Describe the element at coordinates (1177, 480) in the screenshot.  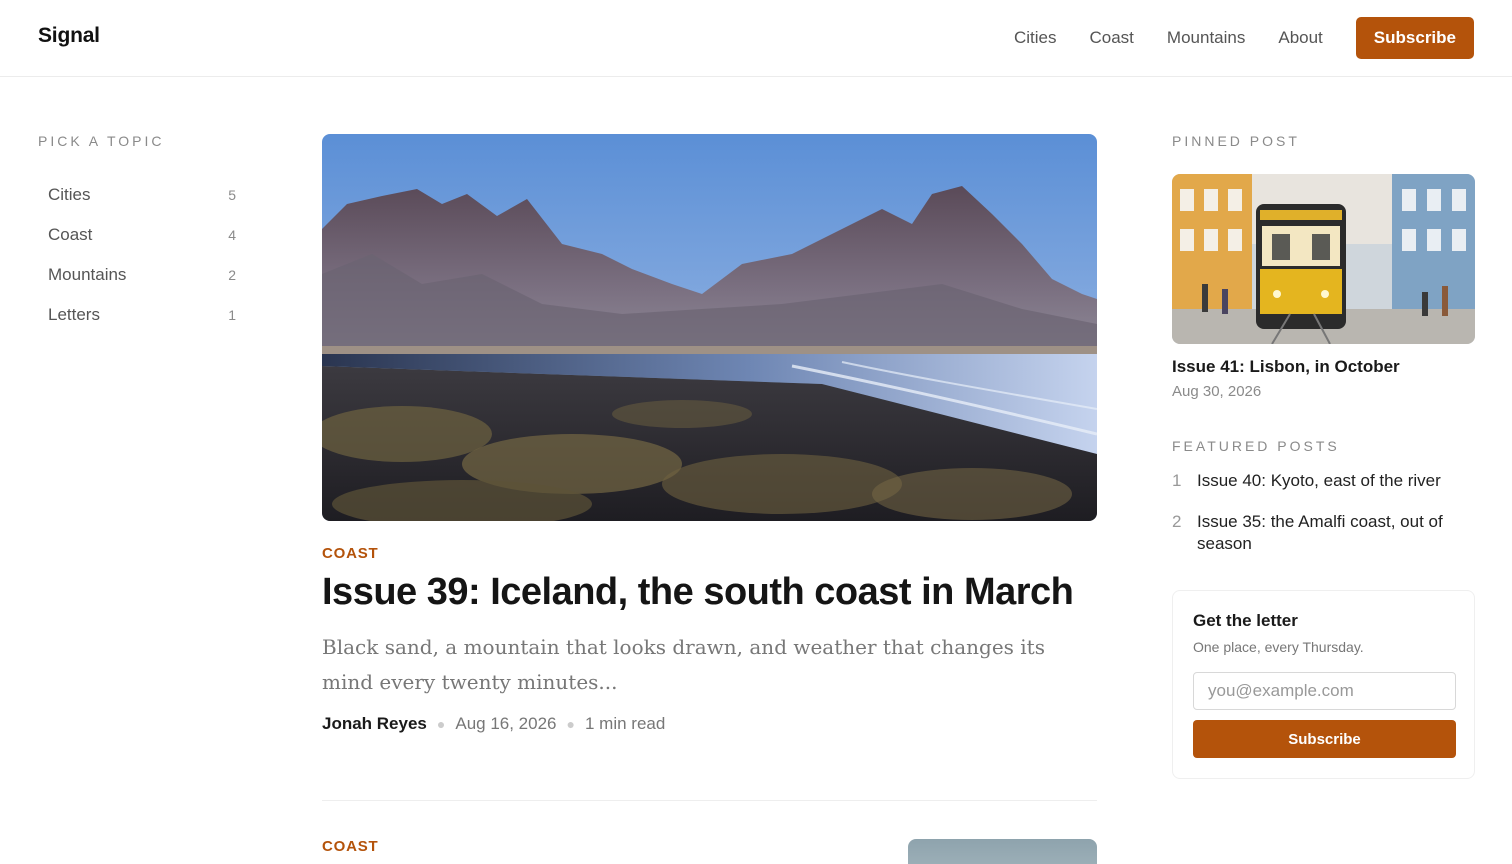
I see `featured-post-number: 1` at that location.